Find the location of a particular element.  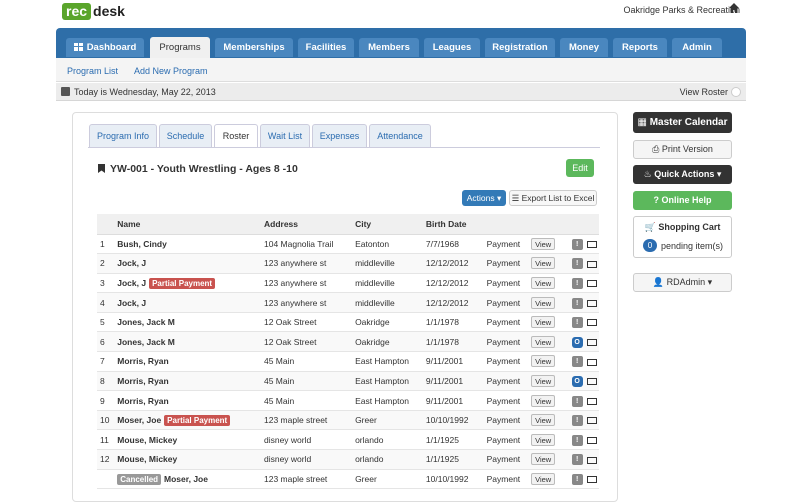

tab-attendance: Attendance is located at coordinates (400, 135).